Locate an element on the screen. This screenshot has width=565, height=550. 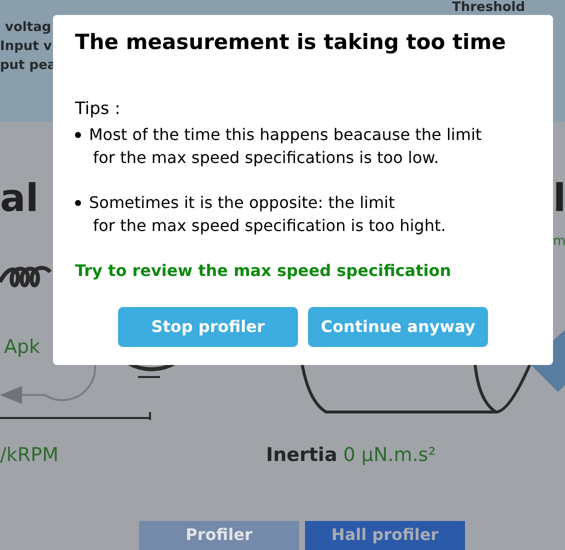
header-label: voltag is located at coordinates (28, 28).